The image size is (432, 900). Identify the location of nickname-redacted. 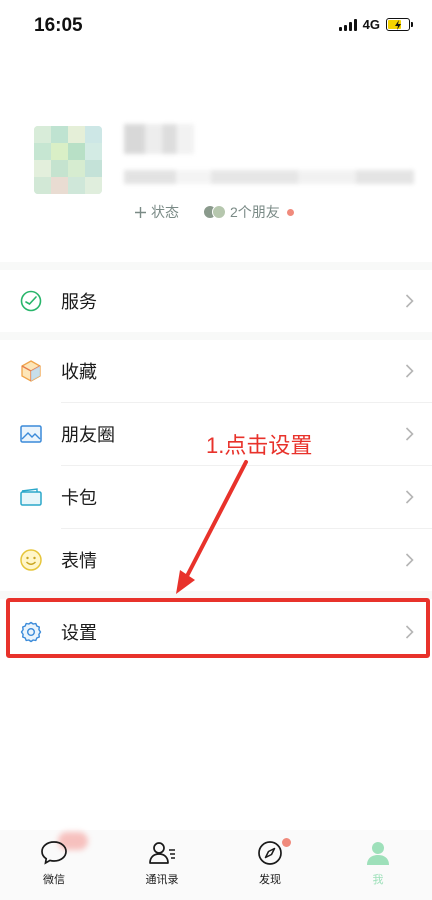
(159, 139).